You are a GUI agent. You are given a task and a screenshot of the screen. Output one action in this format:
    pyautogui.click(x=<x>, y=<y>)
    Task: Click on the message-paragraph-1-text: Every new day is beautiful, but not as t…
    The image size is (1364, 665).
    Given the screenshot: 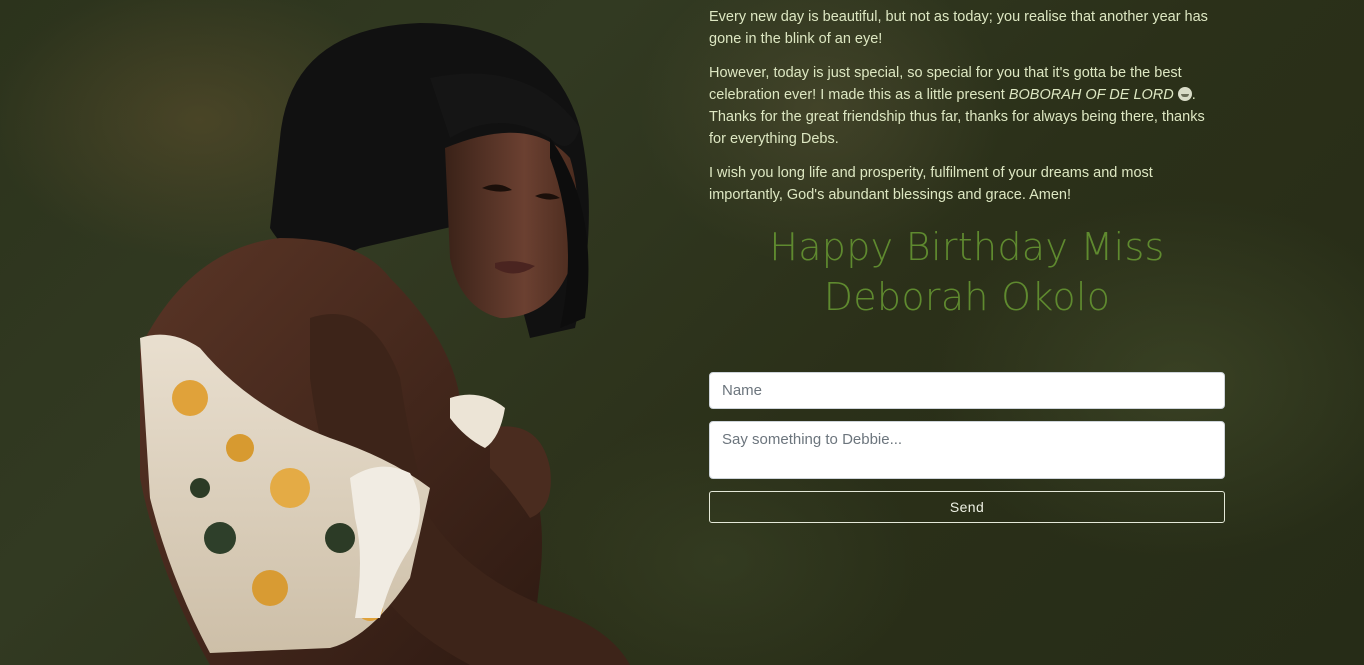 What is the action you would take?
    pyautogui.click(x=958, y=28)
    